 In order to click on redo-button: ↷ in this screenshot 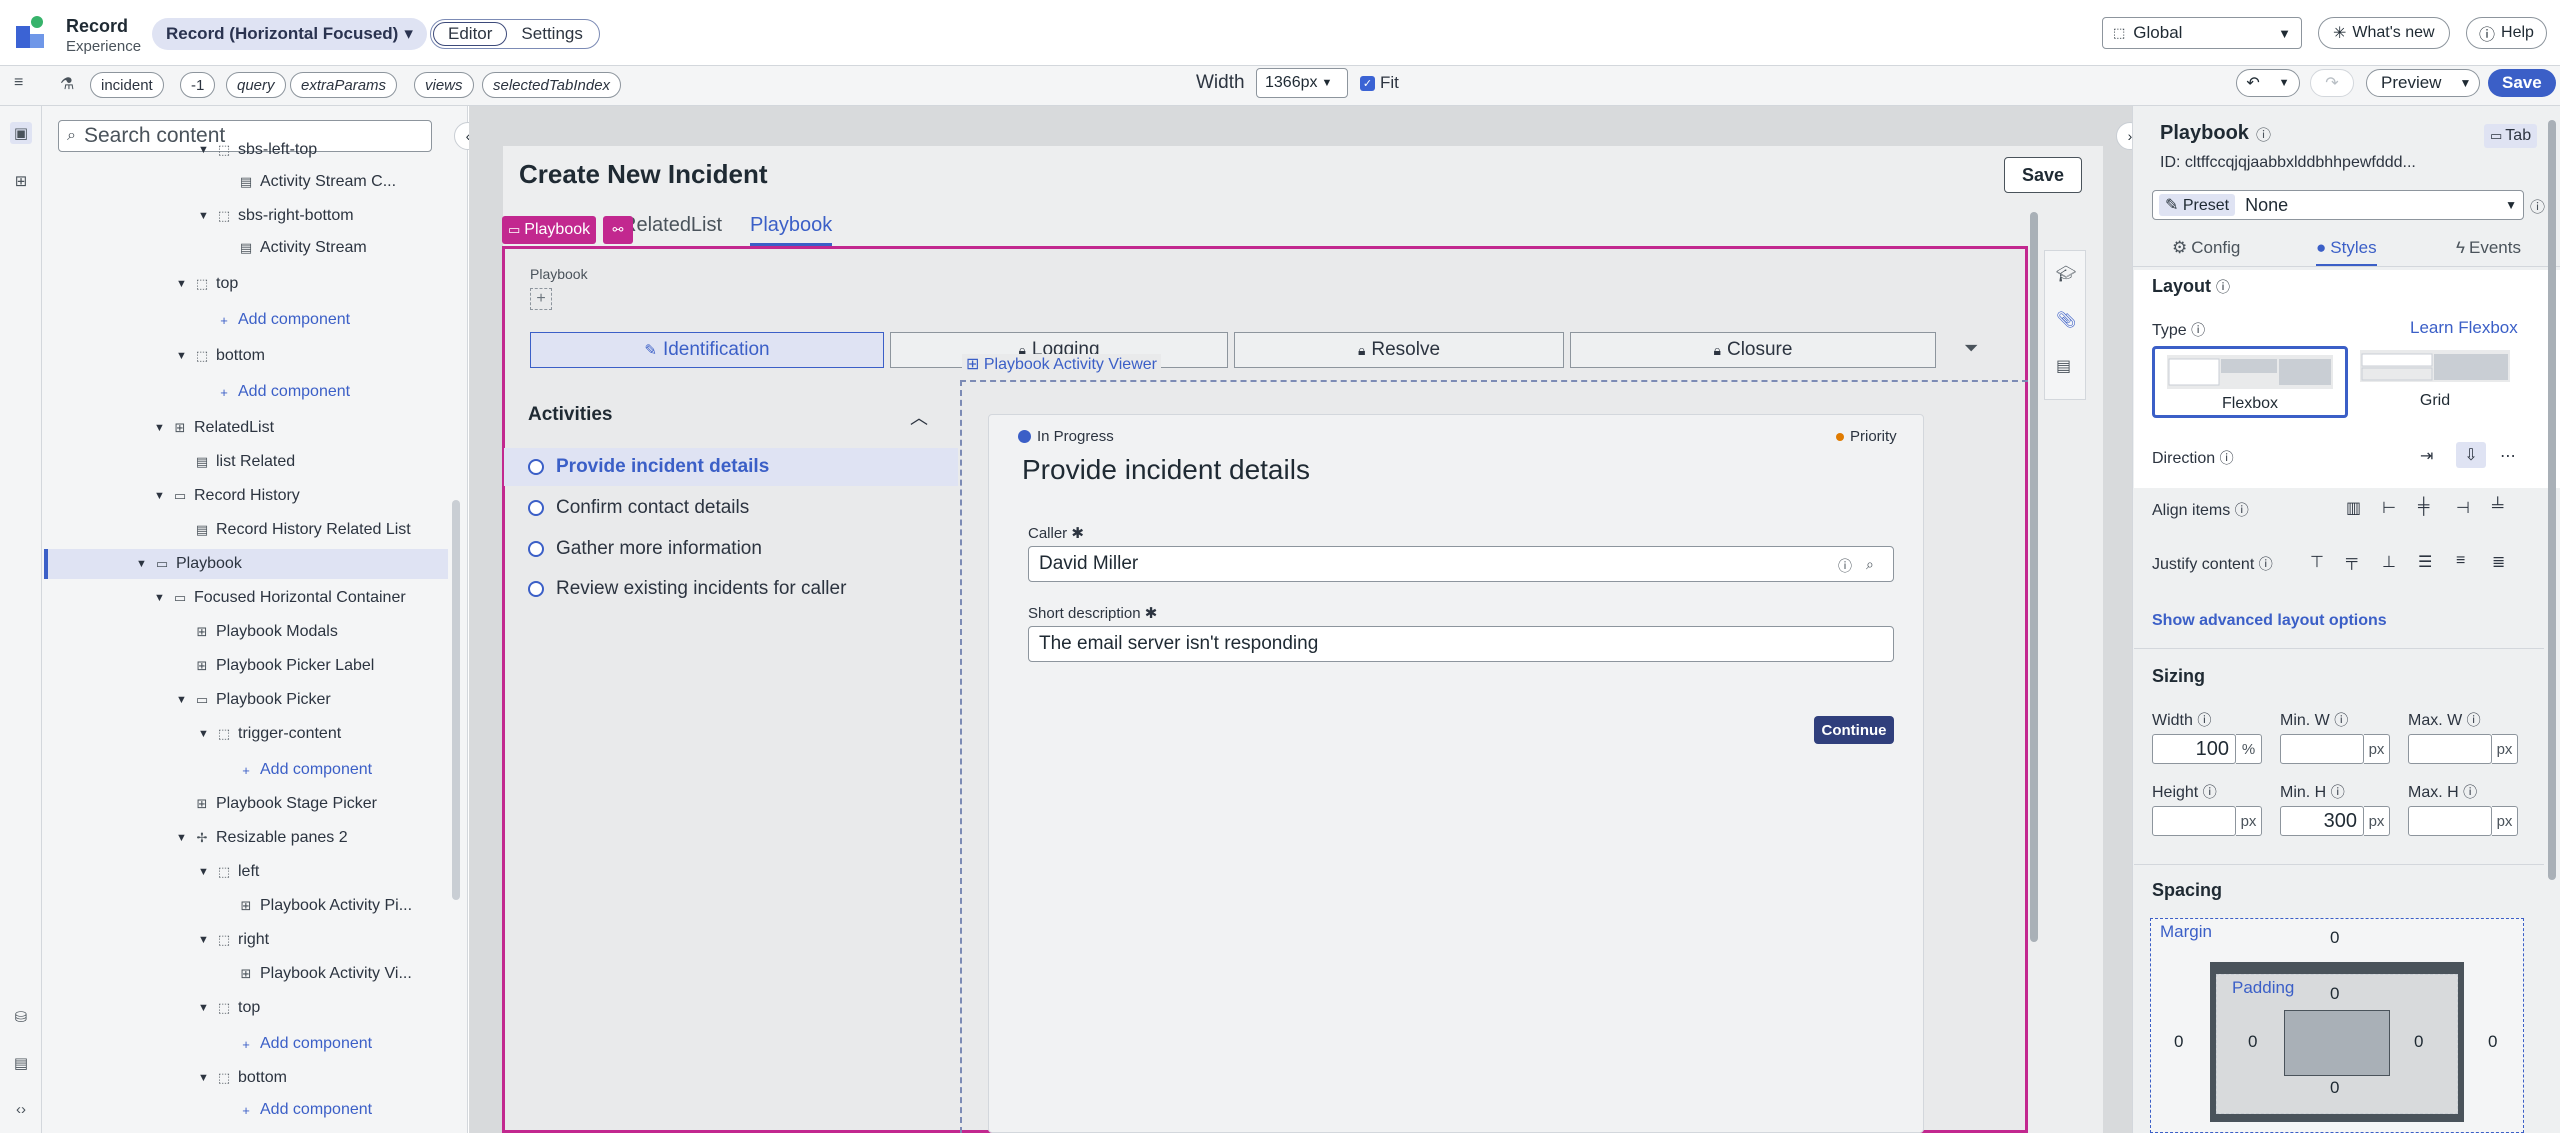, I will do `click(2332, 83)`.